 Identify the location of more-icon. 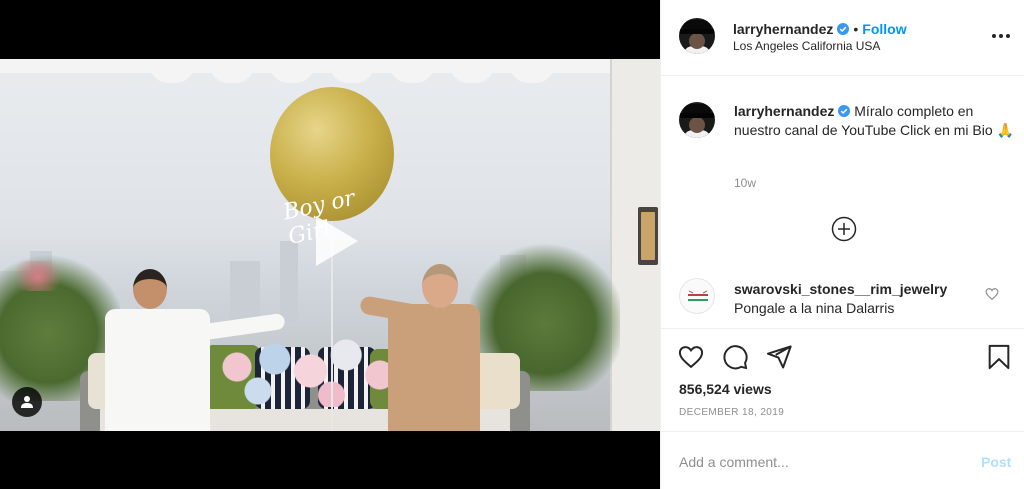
(1001, 36).